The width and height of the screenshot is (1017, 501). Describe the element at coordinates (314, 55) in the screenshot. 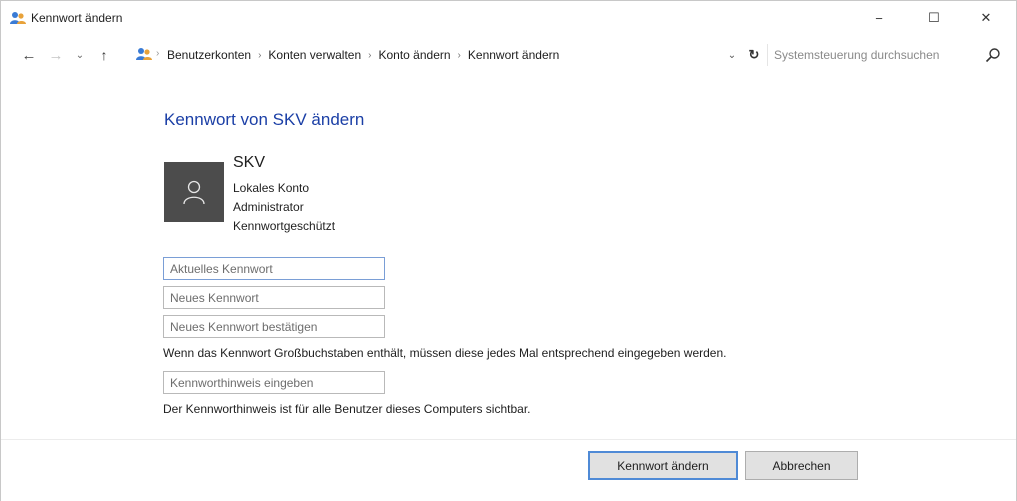

I see `breadcrumb-item: Konten verwalten` at that location.